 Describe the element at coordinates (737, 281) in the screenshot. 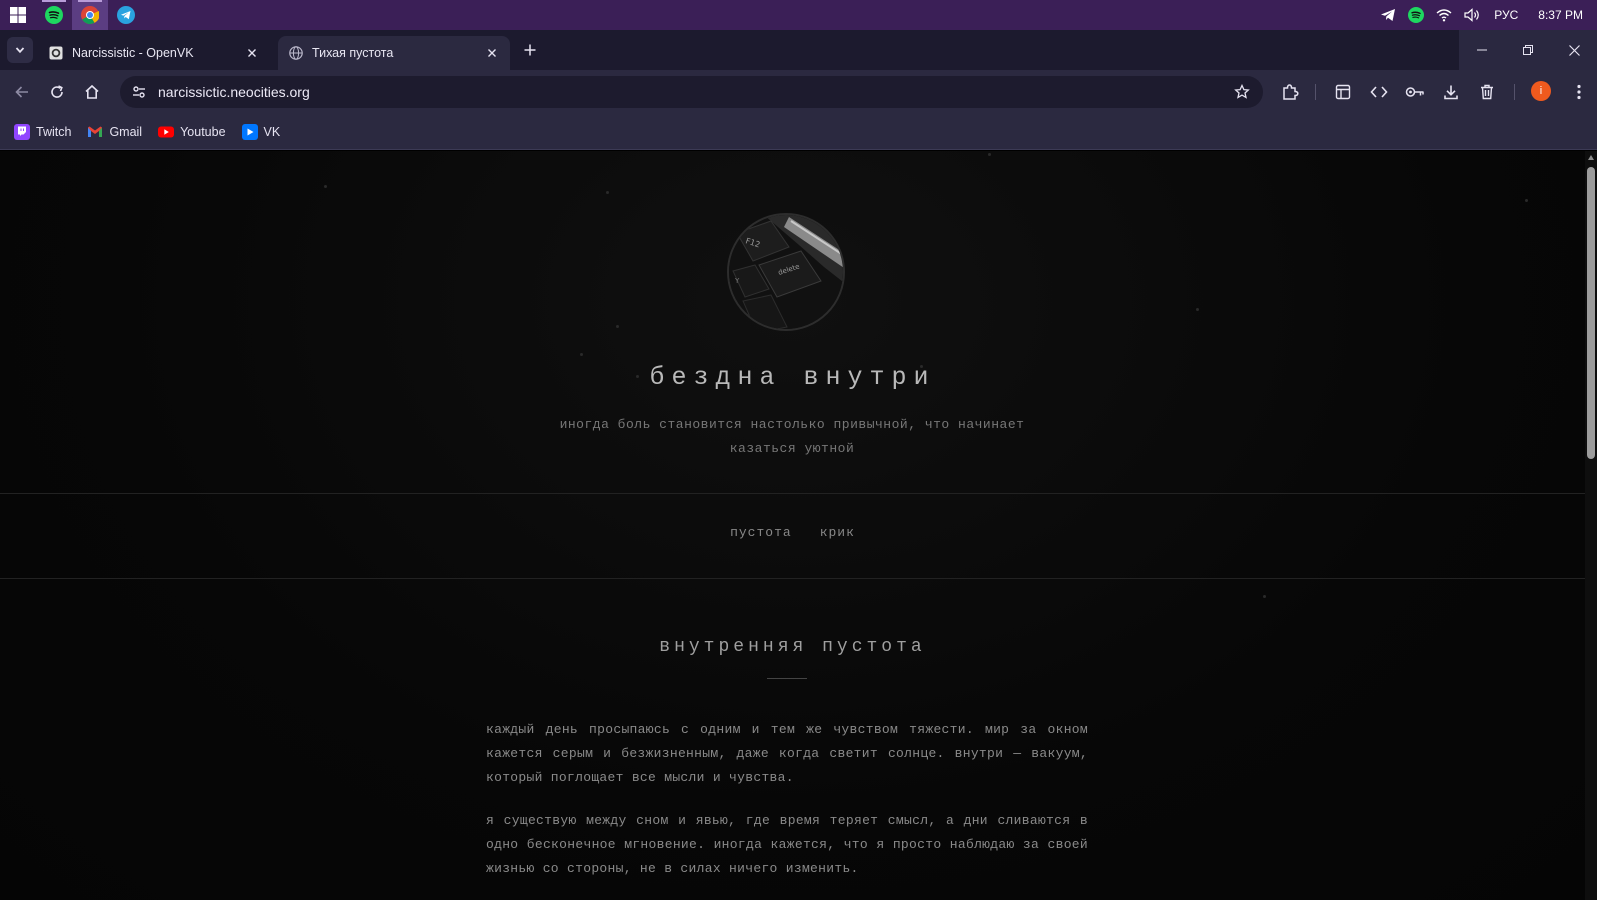

I see `svg-text: Y` at that location.